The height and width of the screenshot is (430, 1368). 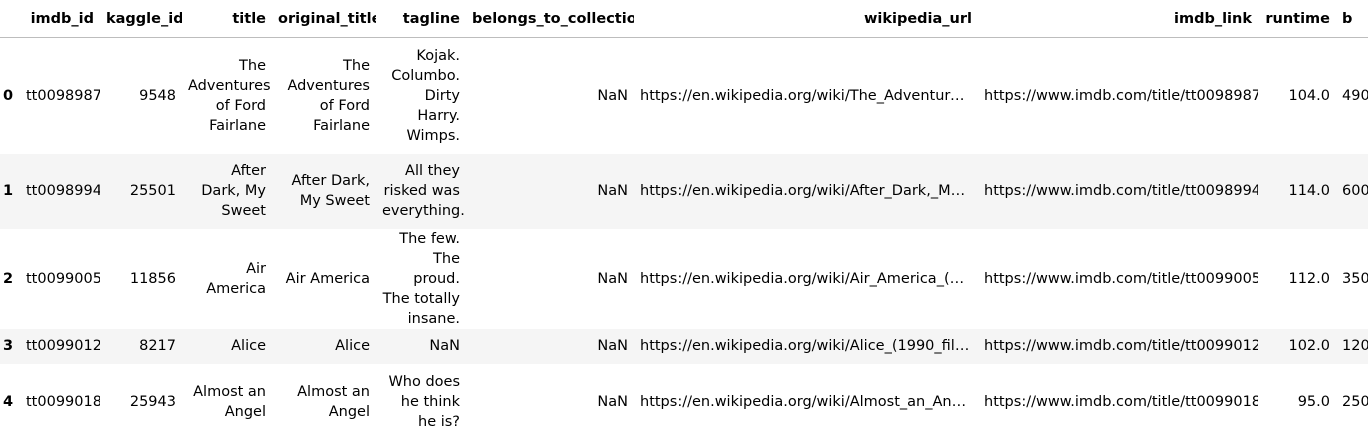 I want to click on column-header-original-title: original_title, so click(x=324, y=19).